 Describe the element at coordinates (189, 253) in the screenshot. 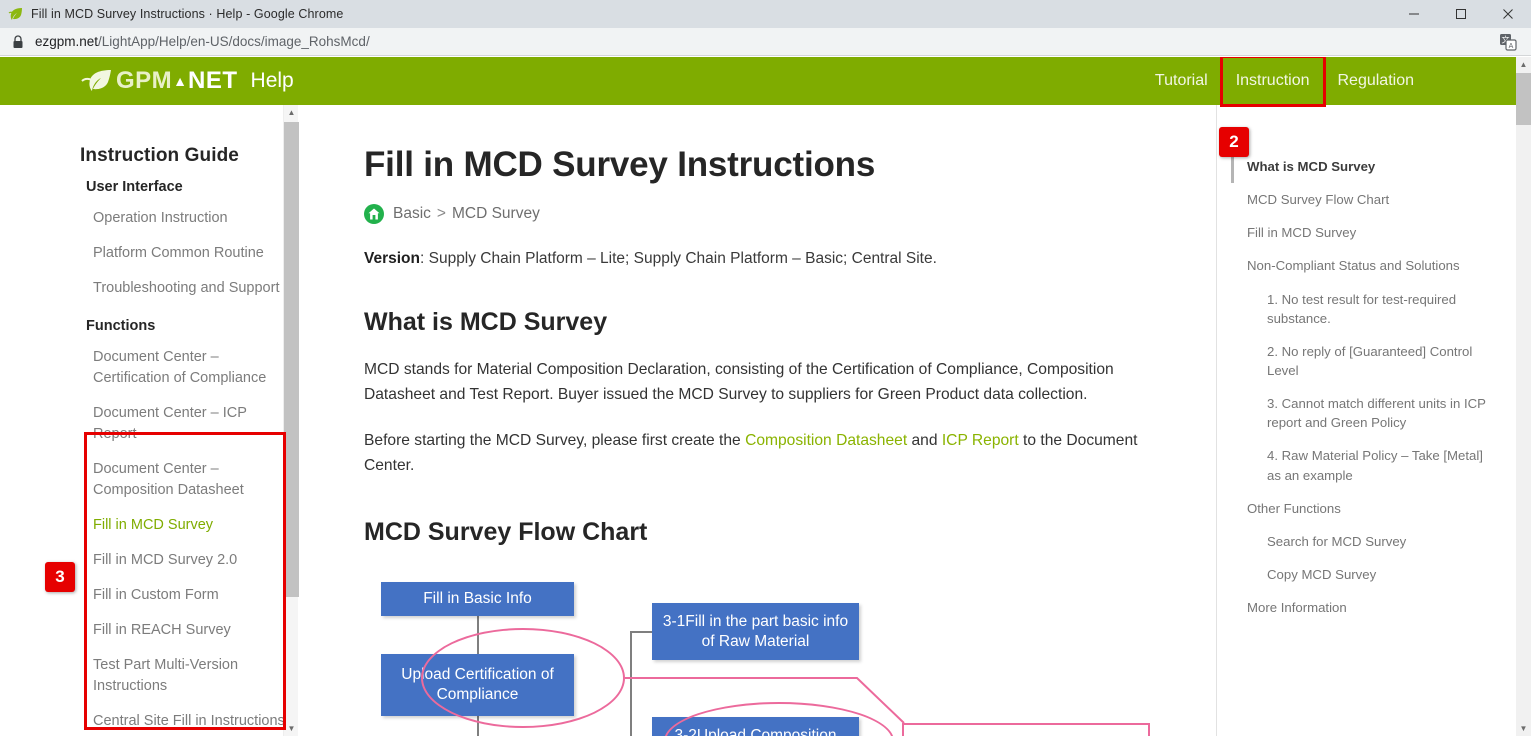

I see `sidebar-item-platform-common-routine: Platform Common Routine` at that location.